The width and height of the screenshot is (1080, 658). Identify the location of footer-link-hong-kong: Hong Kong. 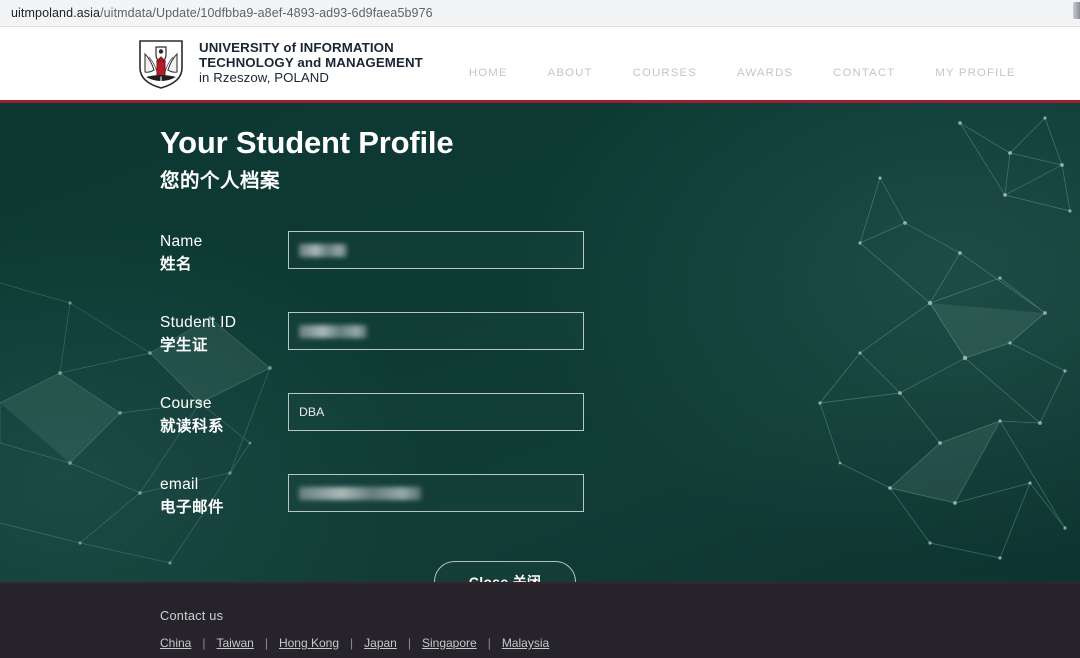
(309, 643).